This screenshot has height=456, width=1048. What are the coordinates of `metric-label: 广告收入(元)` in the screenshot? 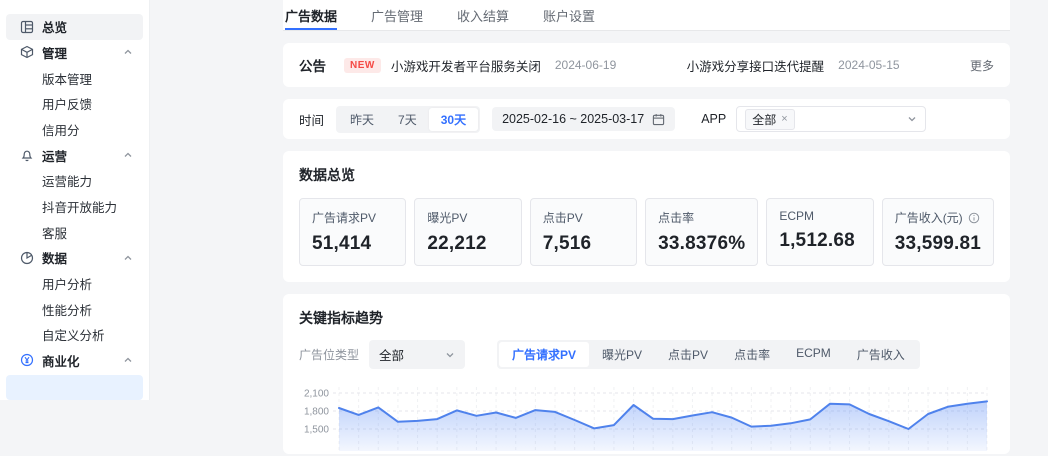 It's located at (928, 218).